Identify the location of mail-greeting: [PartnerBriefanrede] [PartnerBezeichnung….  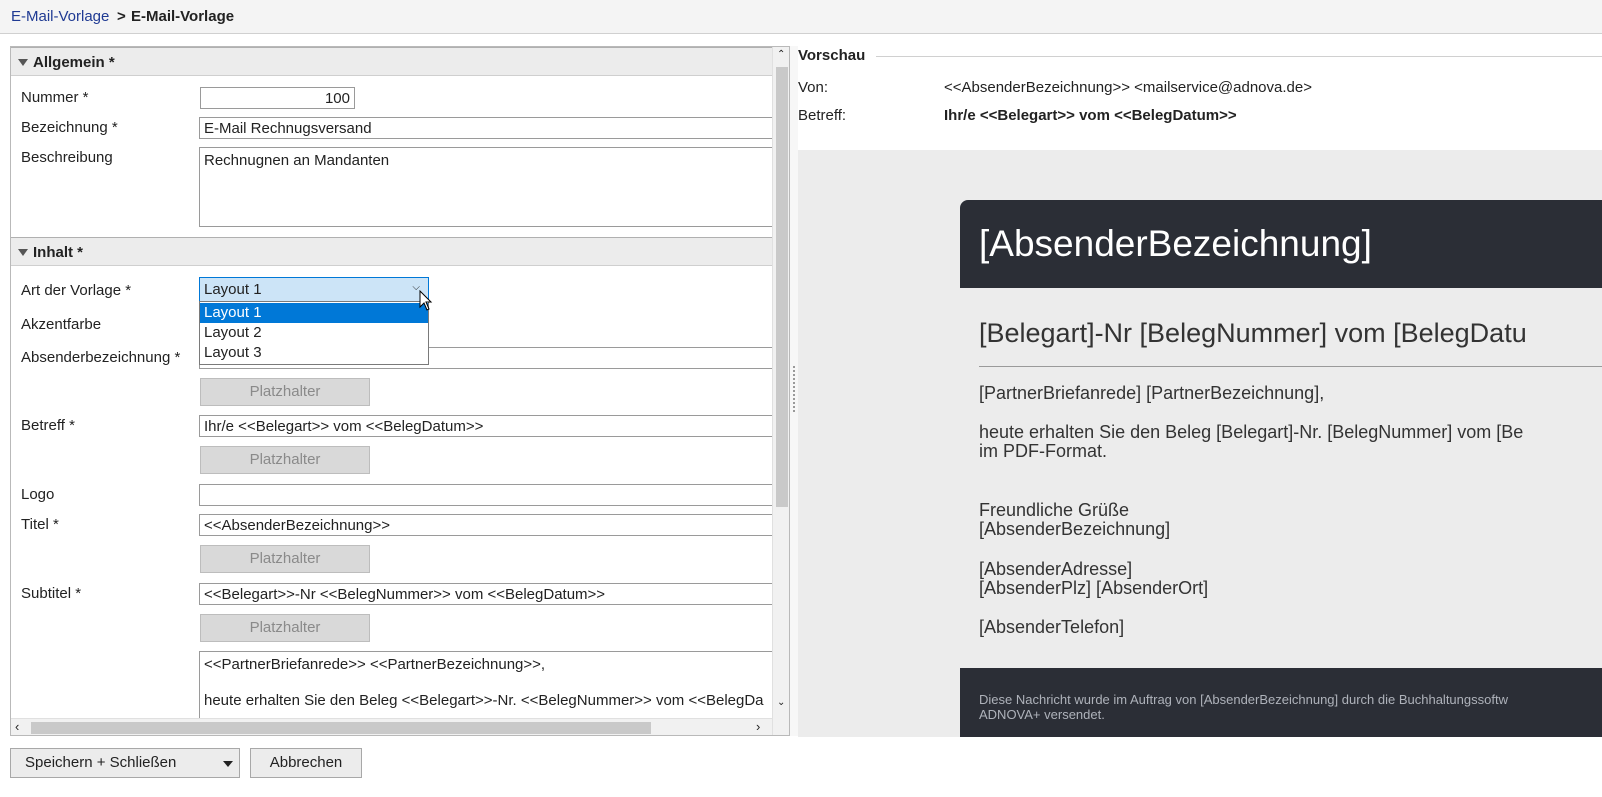
(1152, 393).